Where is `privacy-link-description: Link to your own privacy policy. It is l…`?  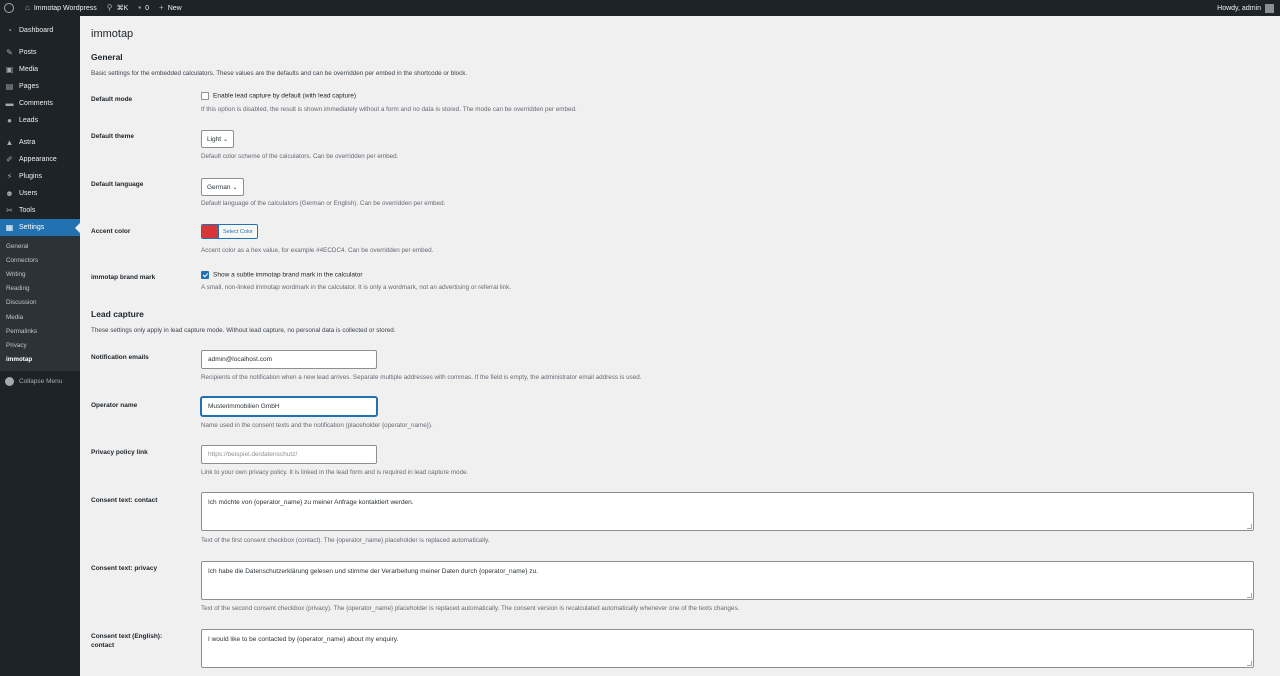
privacy-link-description: Link to your own privacy policy. It is l… is located at coordinates (335, 472).